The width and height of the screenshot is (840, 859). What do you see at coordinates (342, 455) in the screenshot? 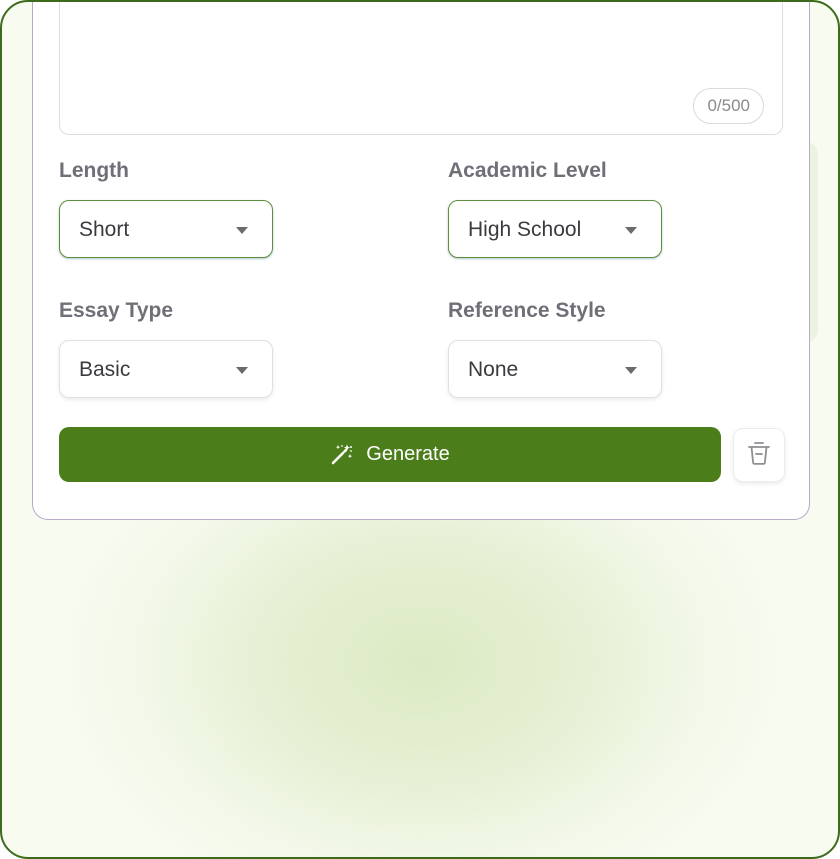
I see `magic-wand-icon` at bounding box center [342, 455].